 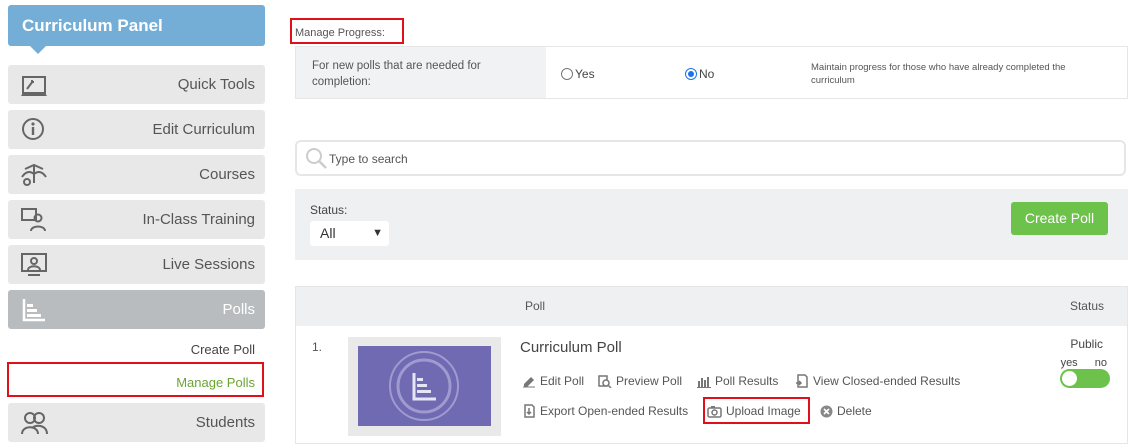 What do you see at coordinates (711, 224) in the screenshot?
I see `filter-bar: Status: All ▼ Create Poll` at bounding box center [711, 224].